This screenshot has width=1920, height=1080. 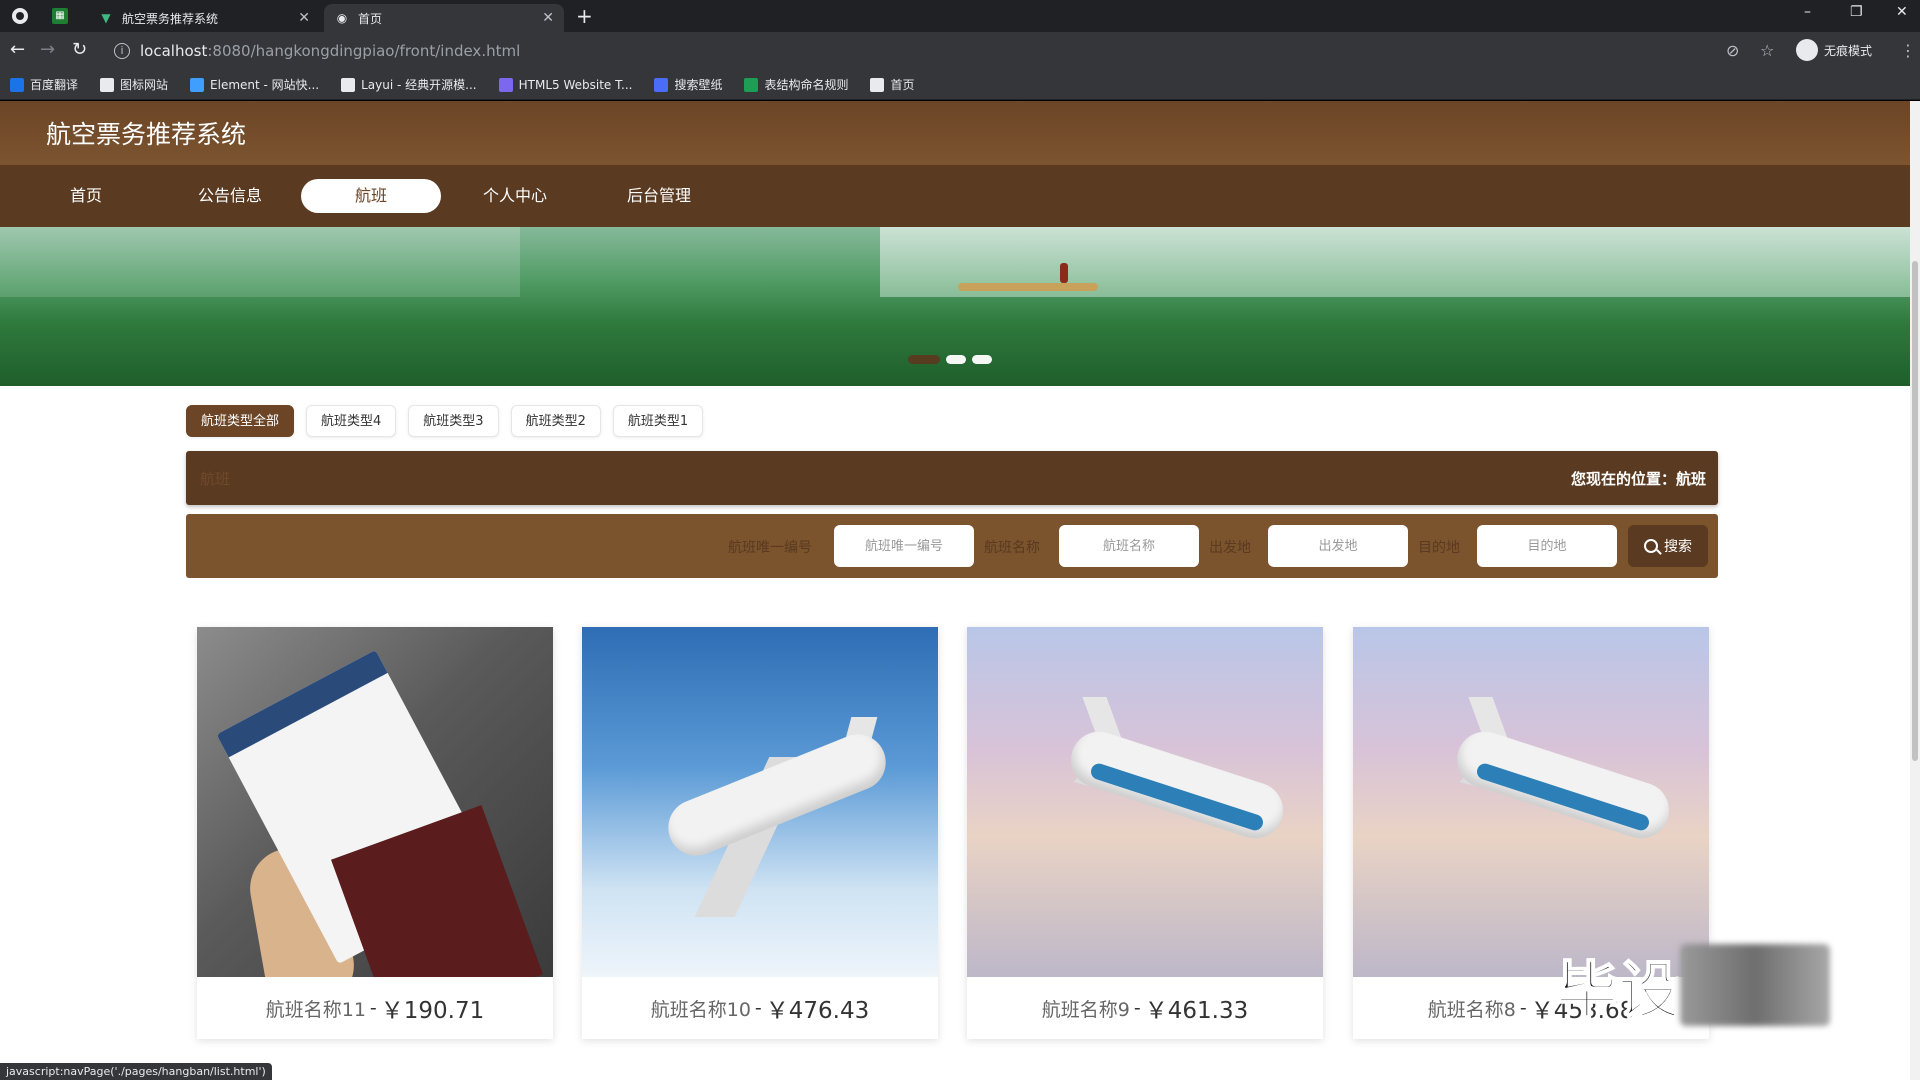 I want to click on search-icon, so click(x=1651, y=546).